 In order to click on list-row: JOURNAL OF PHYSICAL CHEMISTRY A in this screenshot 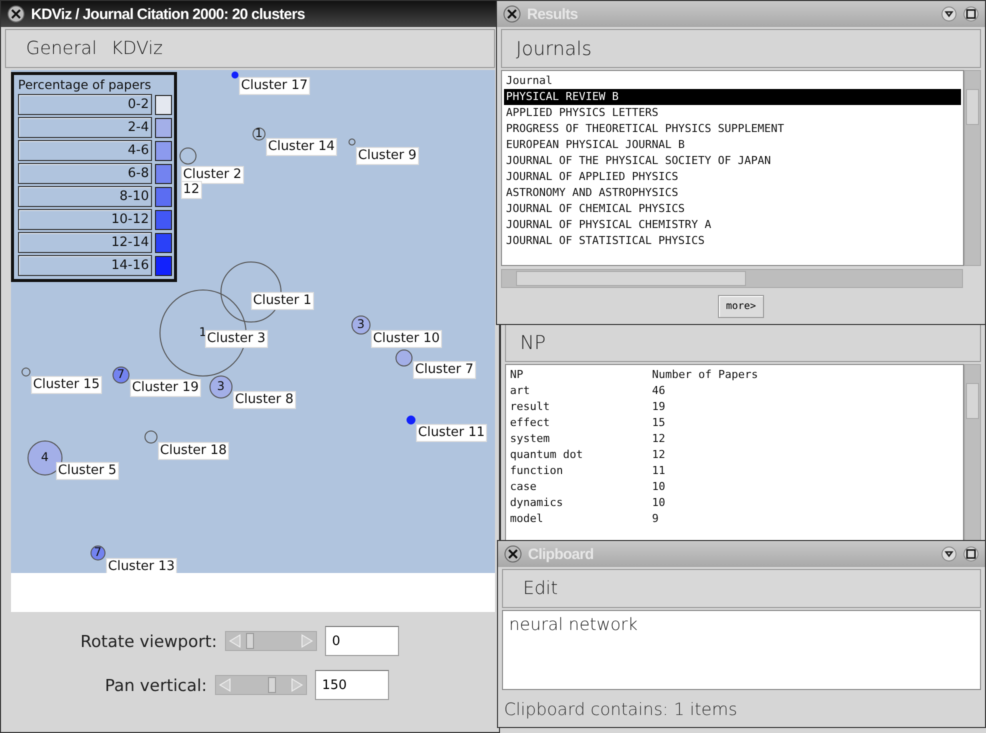, I will do `click(732, 225)`.